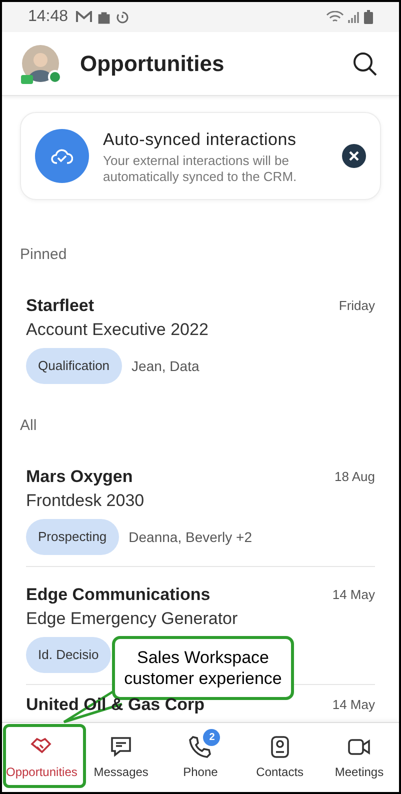 The height and width of the screenshot is (794, 401). Describe the element at coordinates (68, 655) in the screenshot. I see `stage-tag: Id. Decisio` at that location.